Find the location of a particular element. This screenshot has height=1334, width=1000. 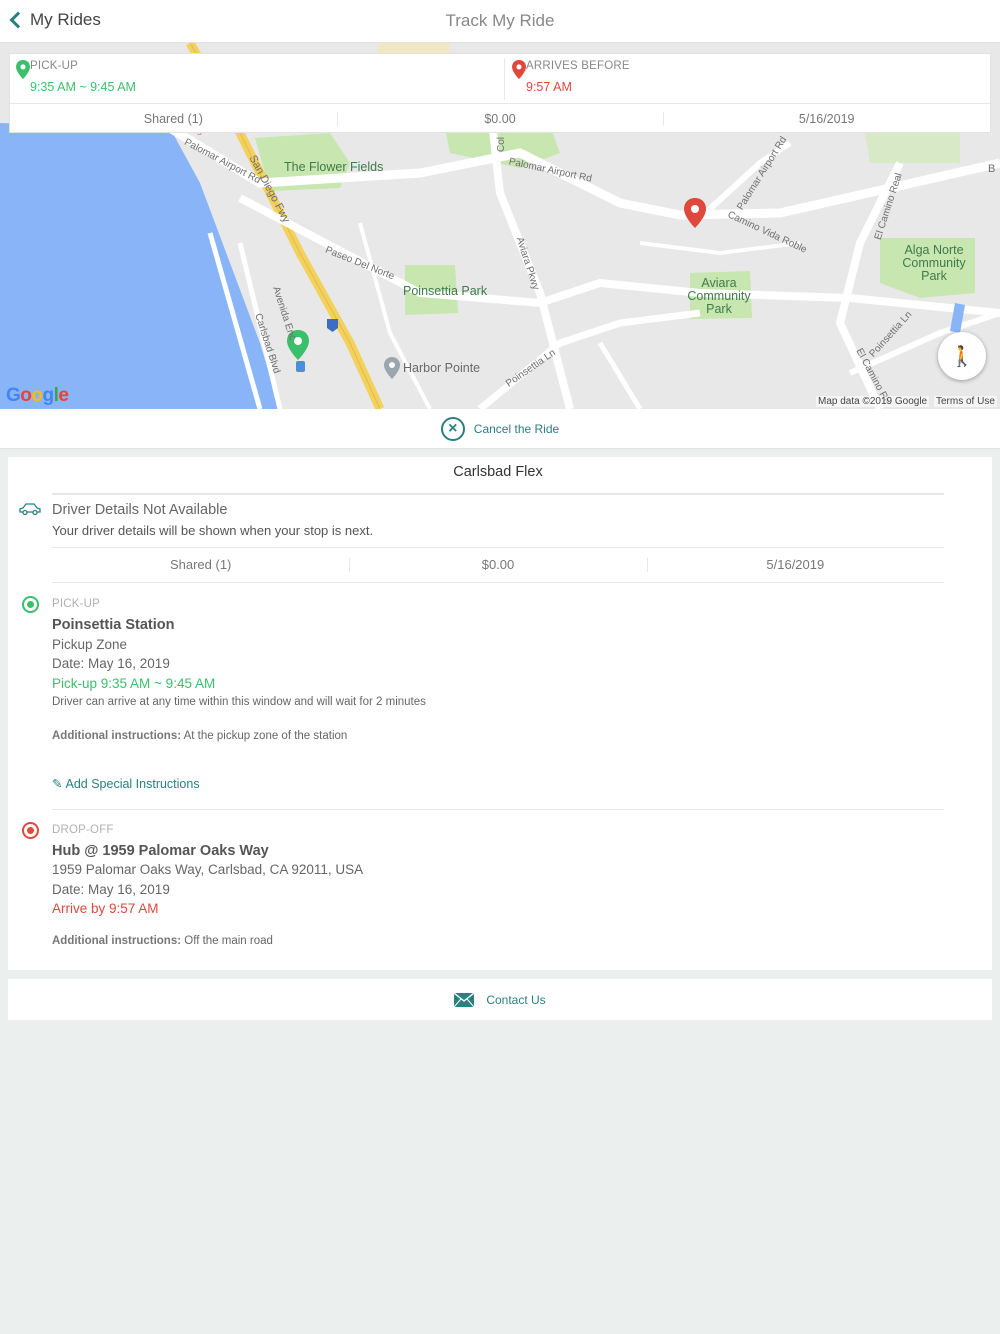

page-title: Track My Ride is located at coordinates (500, 20).